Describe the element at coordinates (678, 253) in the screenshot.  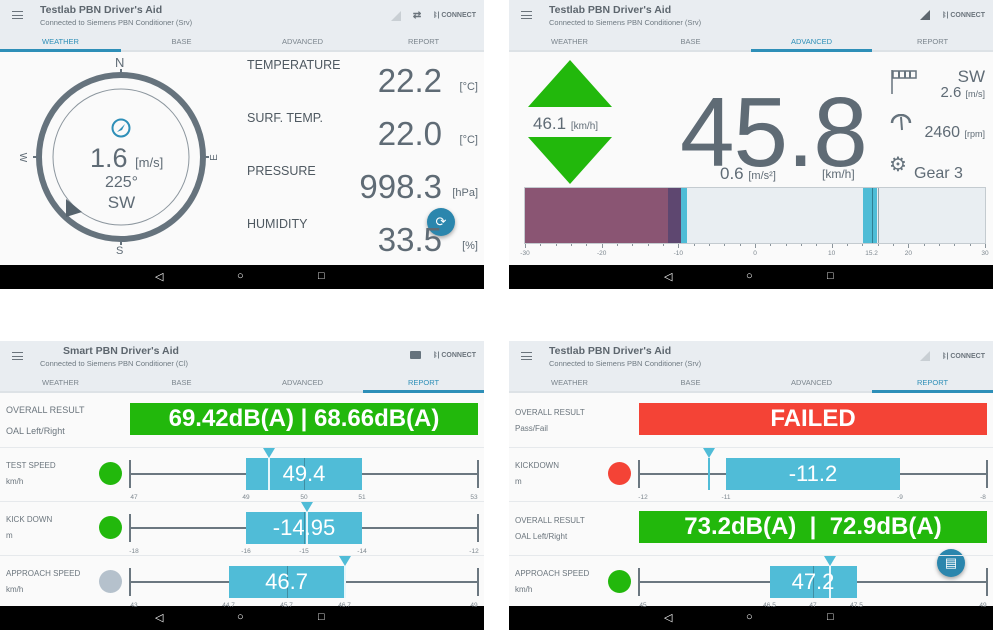
I see `bar-tick-label: -10` at that location.